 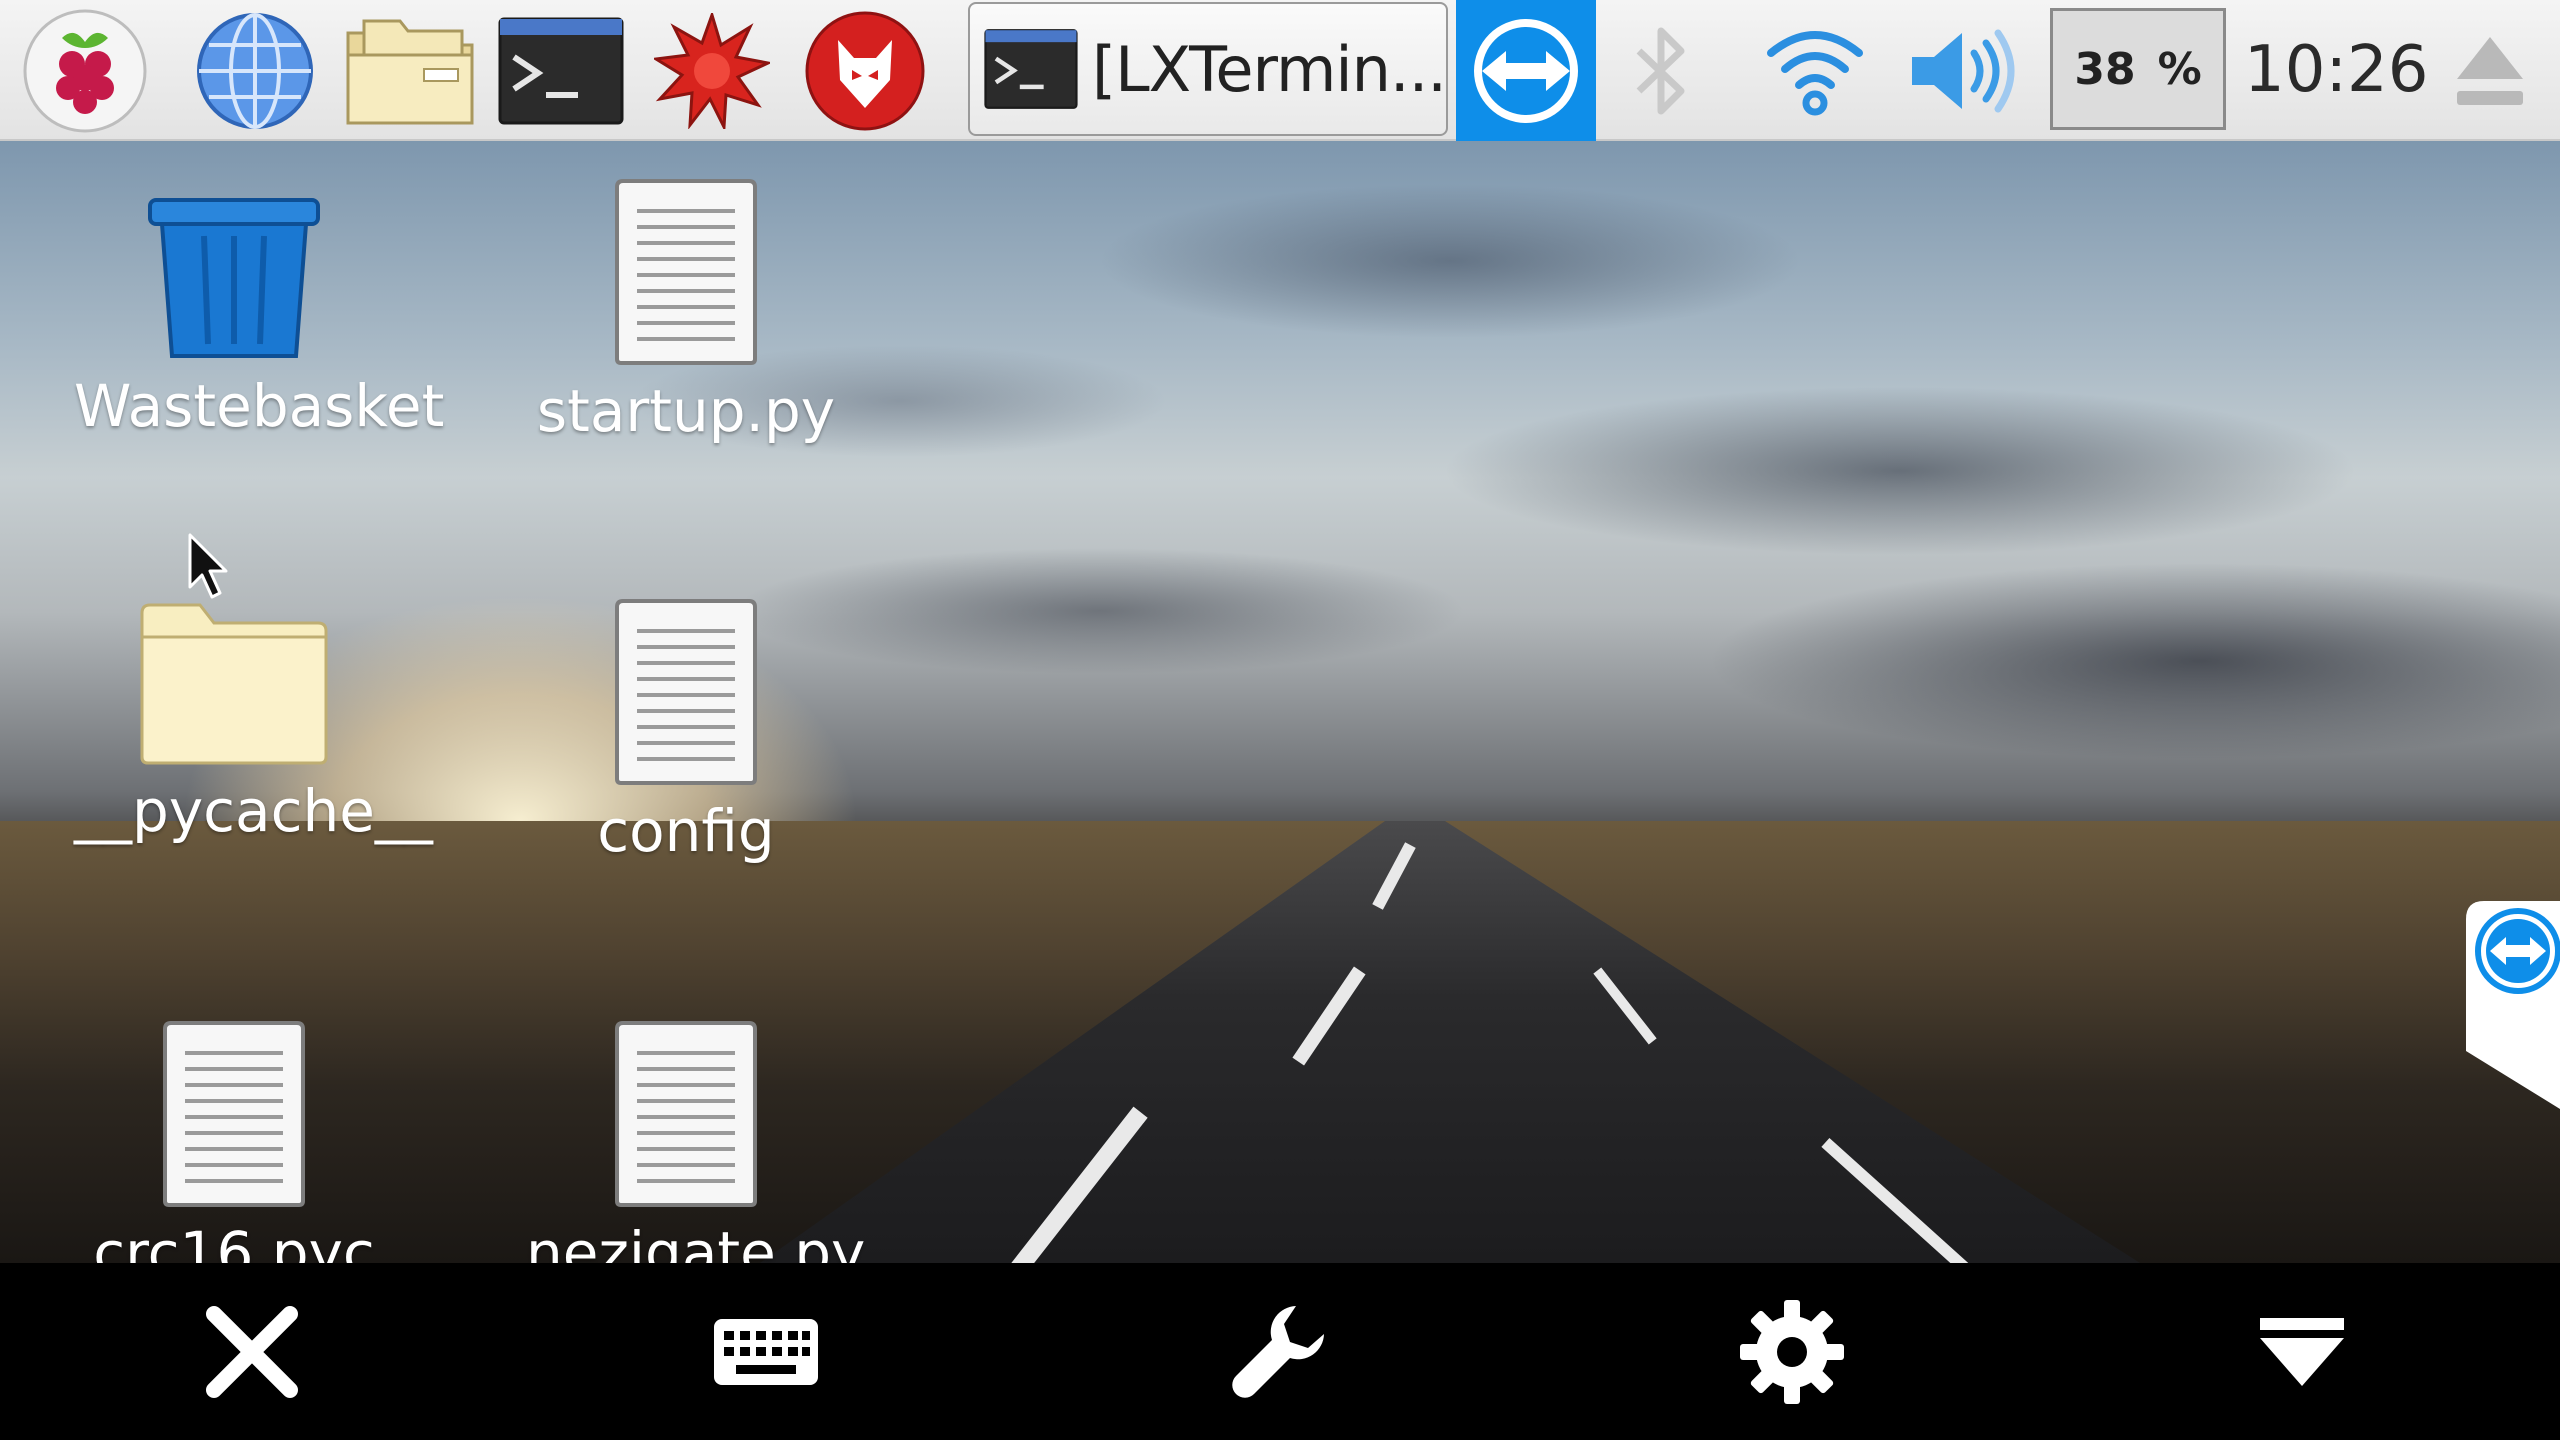 I want to click on remote-control-bar, so click(x=1280, y=1351).